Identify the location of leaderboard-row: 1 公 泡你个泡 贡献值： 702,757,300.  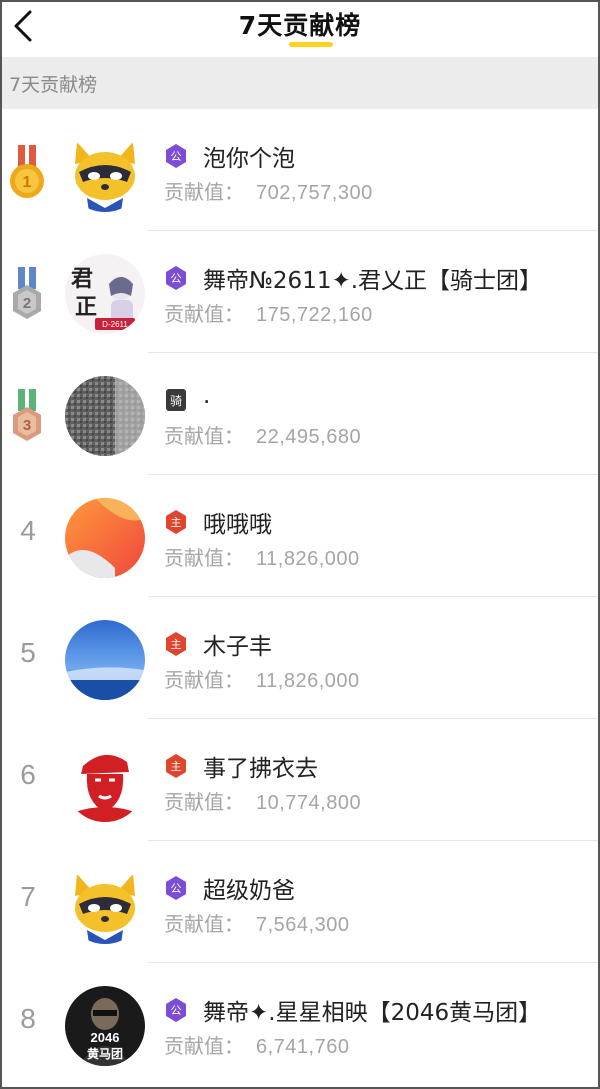
(300, 170).